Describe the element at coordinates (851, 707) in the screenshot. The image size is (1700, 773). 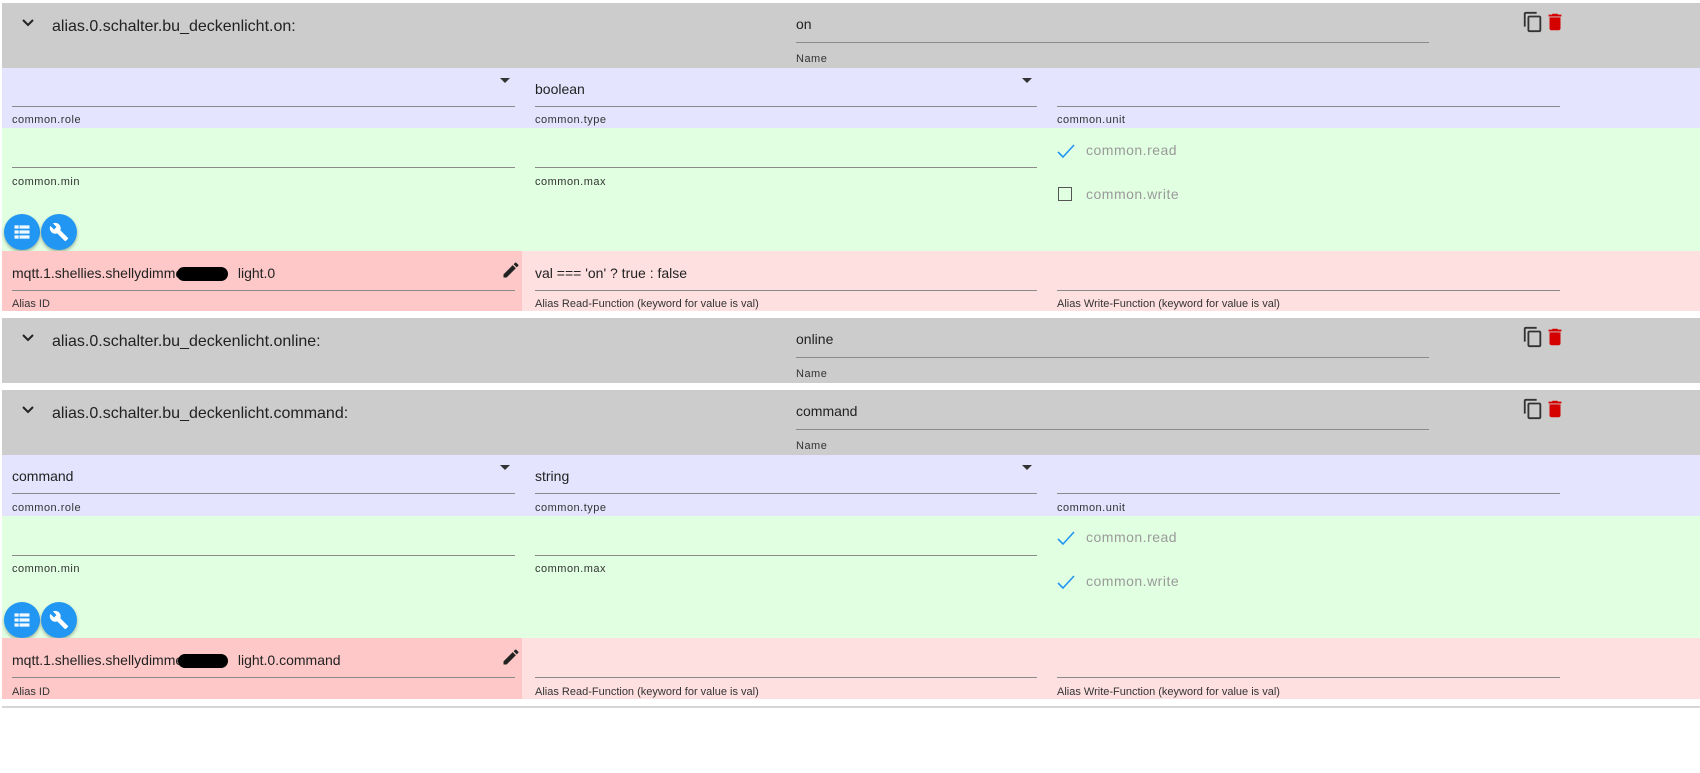
I see `list-bottom-divider` at that location.